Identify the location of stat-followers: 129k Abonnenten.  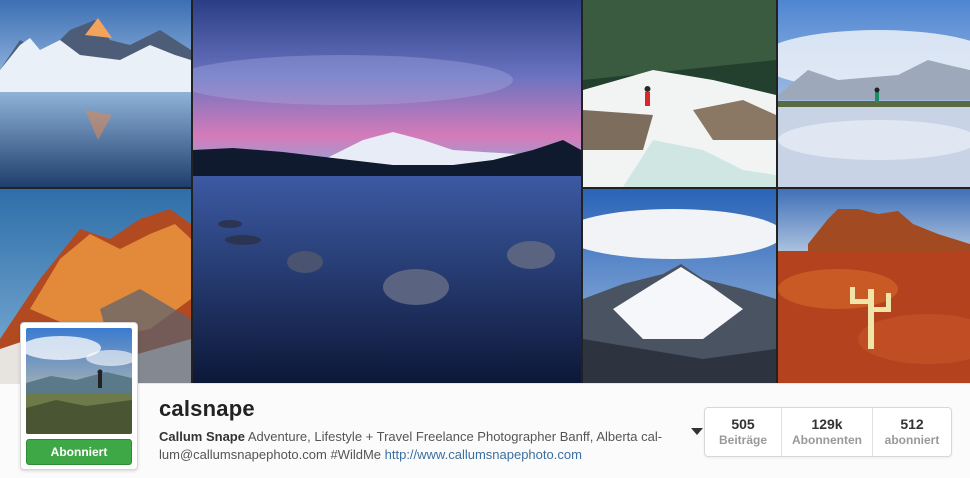
(827, 432).